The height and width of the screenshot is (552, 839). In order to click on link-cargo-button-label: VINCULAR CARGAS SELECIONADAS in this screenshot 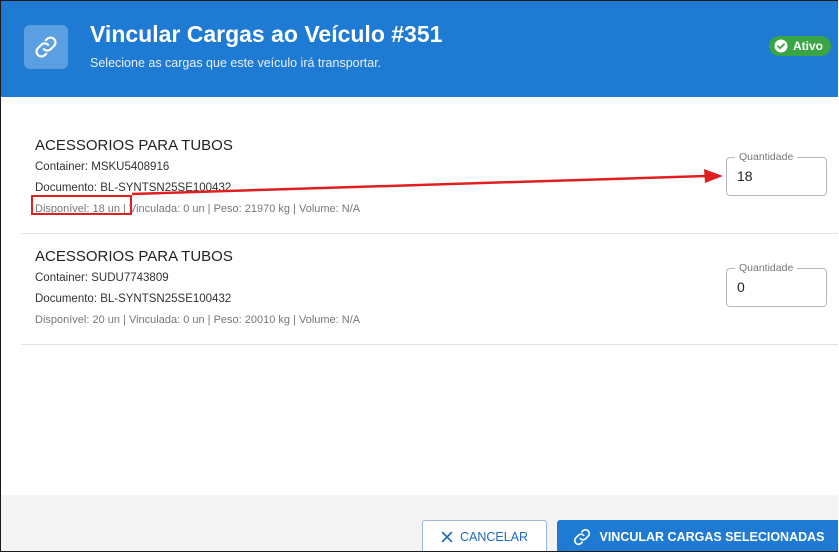, I will do `click(712, 536)`.